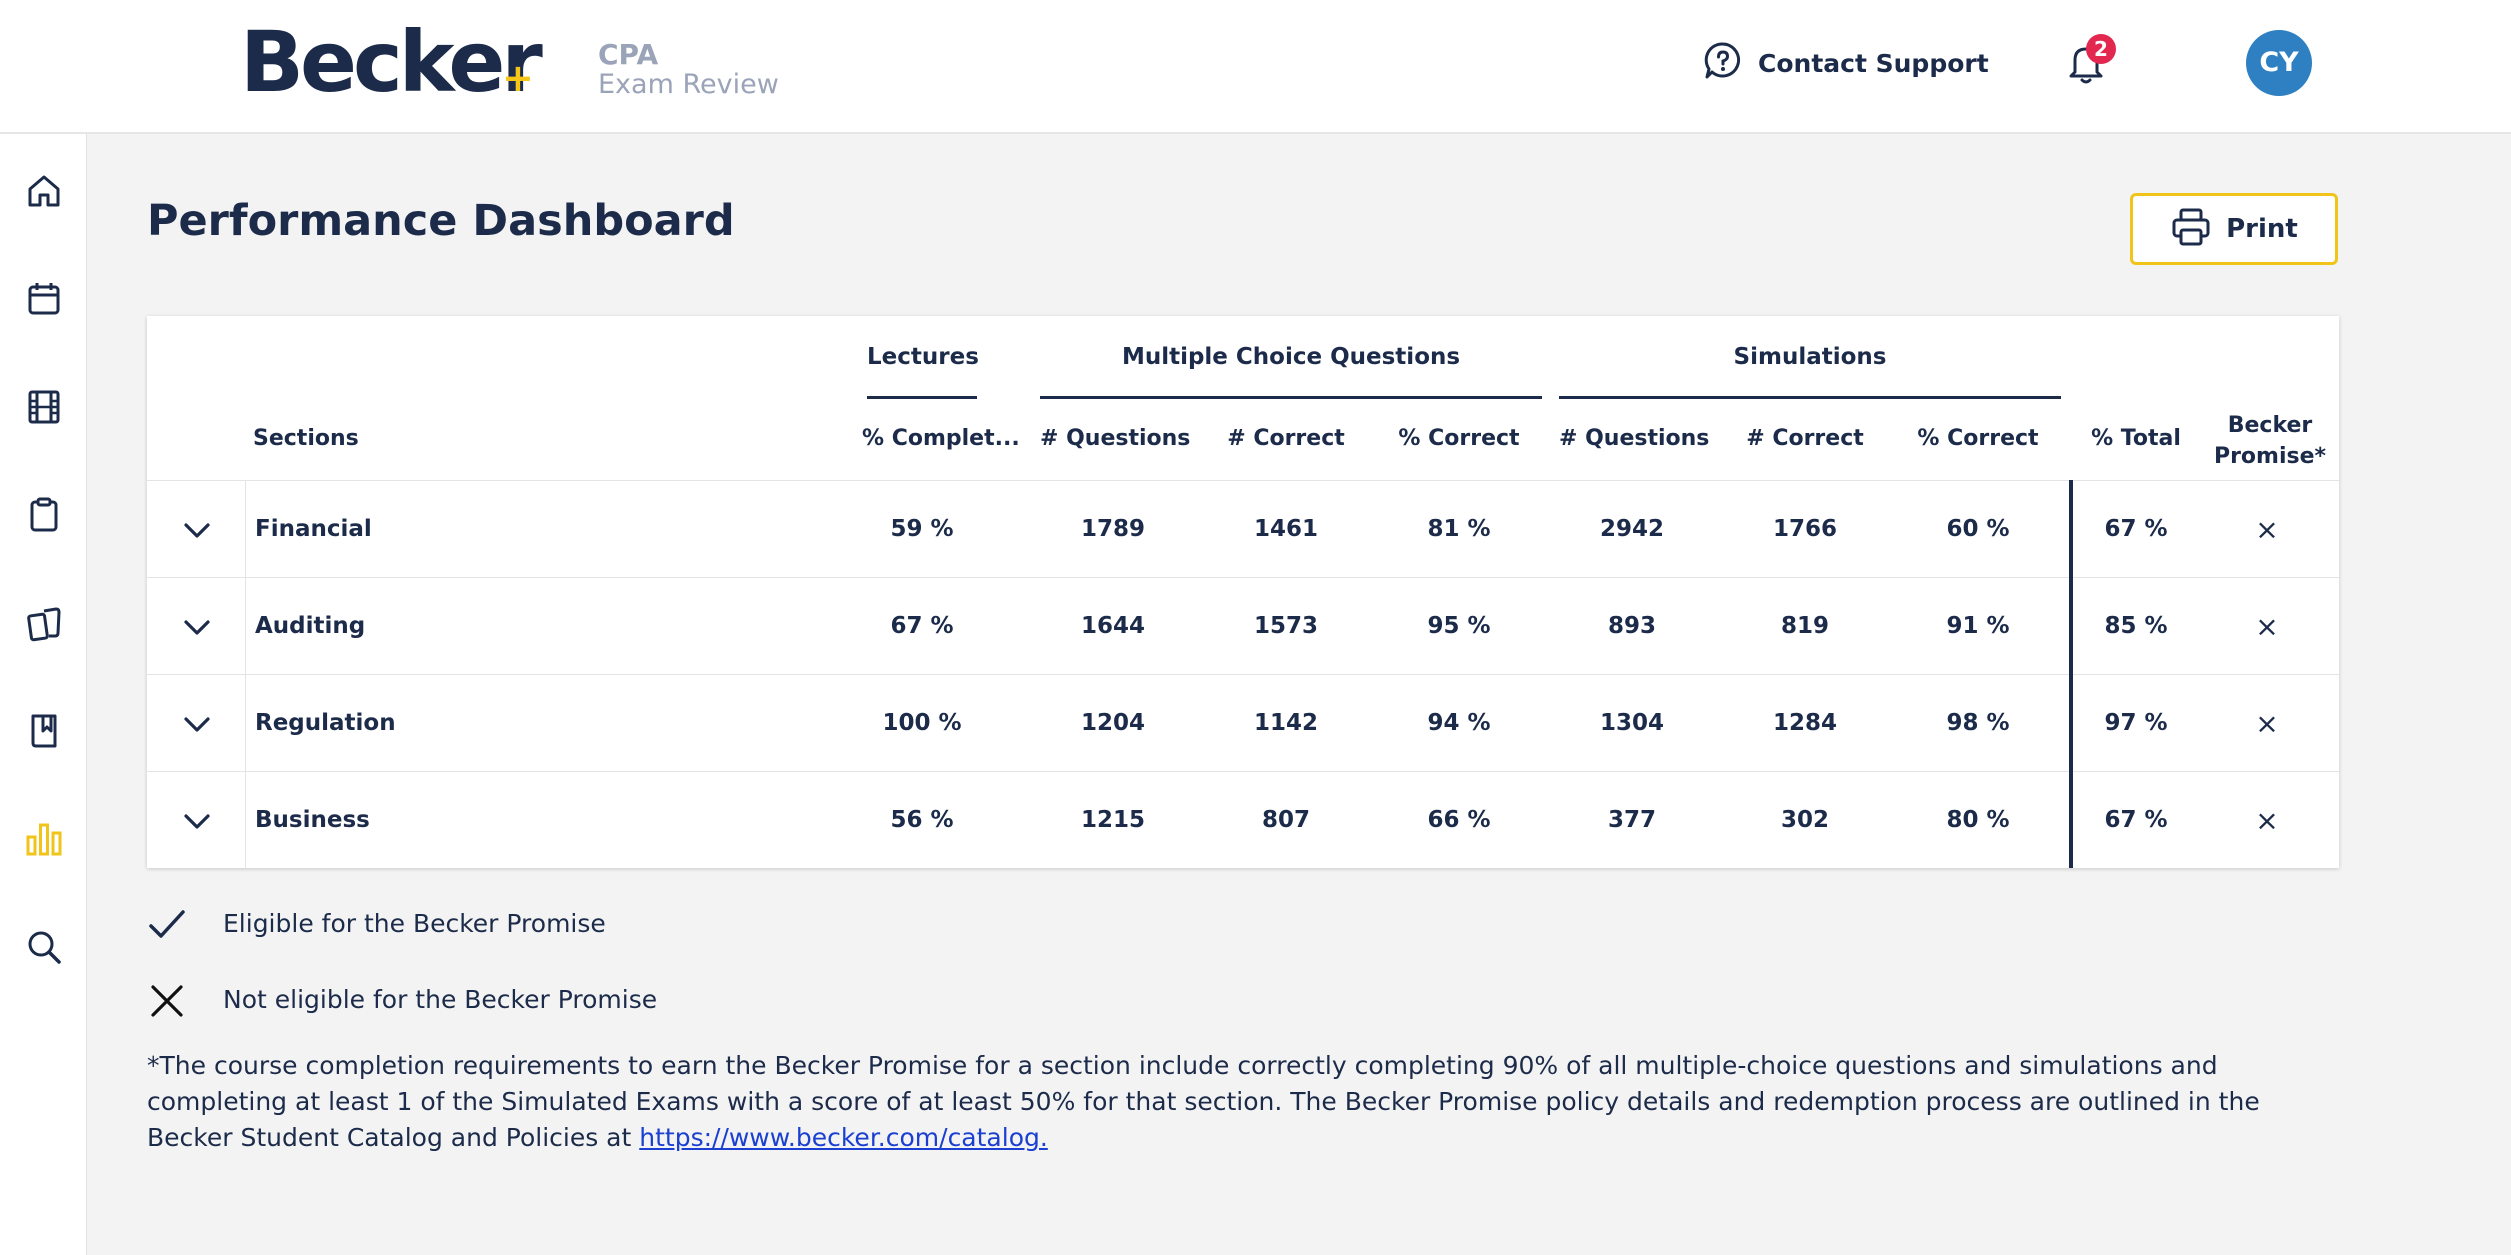  I want to click on col-header-sim-correct: # Correct, so click(1805, 438).